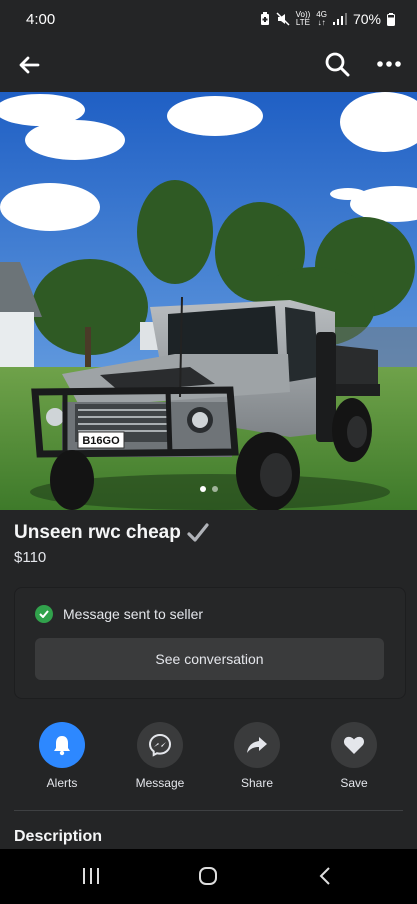 The image size is (417, 904). I want to click on description-heading: Description, so click(58, 836).